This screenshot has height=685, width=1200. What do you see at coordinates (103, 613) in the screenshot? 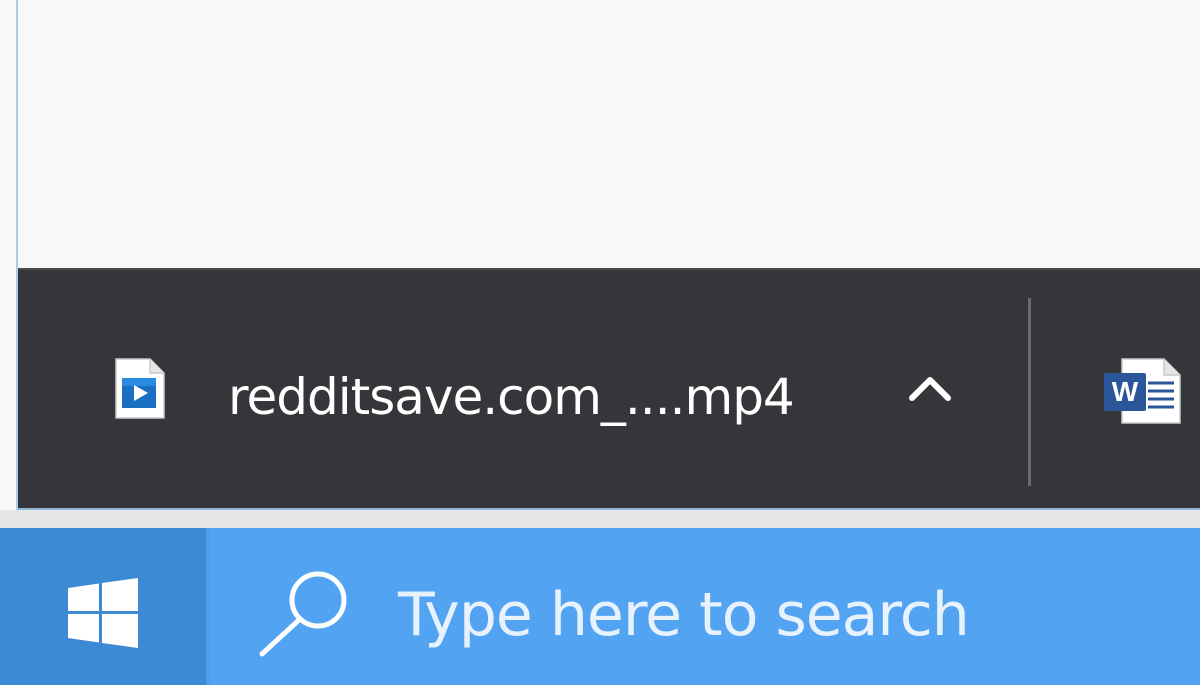
I see `windows-logo-icon` at bounding box center [103, 613].